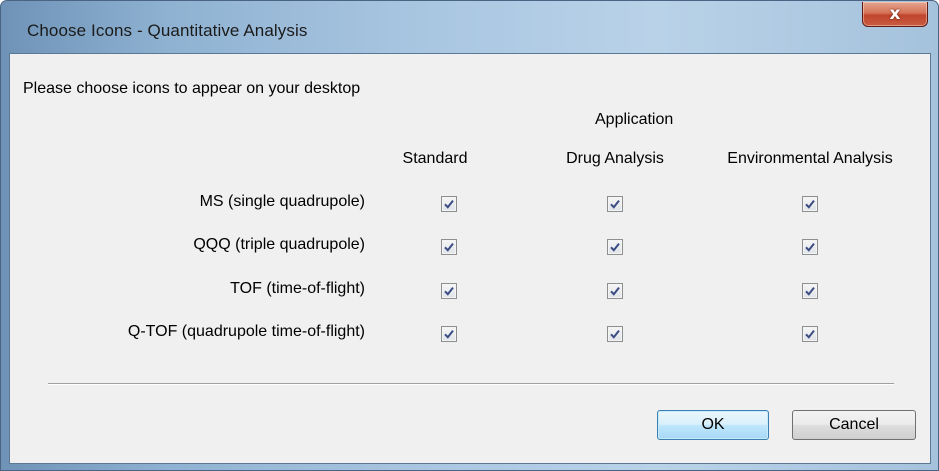 Image resolution: width=939 pixels, height=471 pixels. I want to click on ok-button: OK, so click(713, 425).